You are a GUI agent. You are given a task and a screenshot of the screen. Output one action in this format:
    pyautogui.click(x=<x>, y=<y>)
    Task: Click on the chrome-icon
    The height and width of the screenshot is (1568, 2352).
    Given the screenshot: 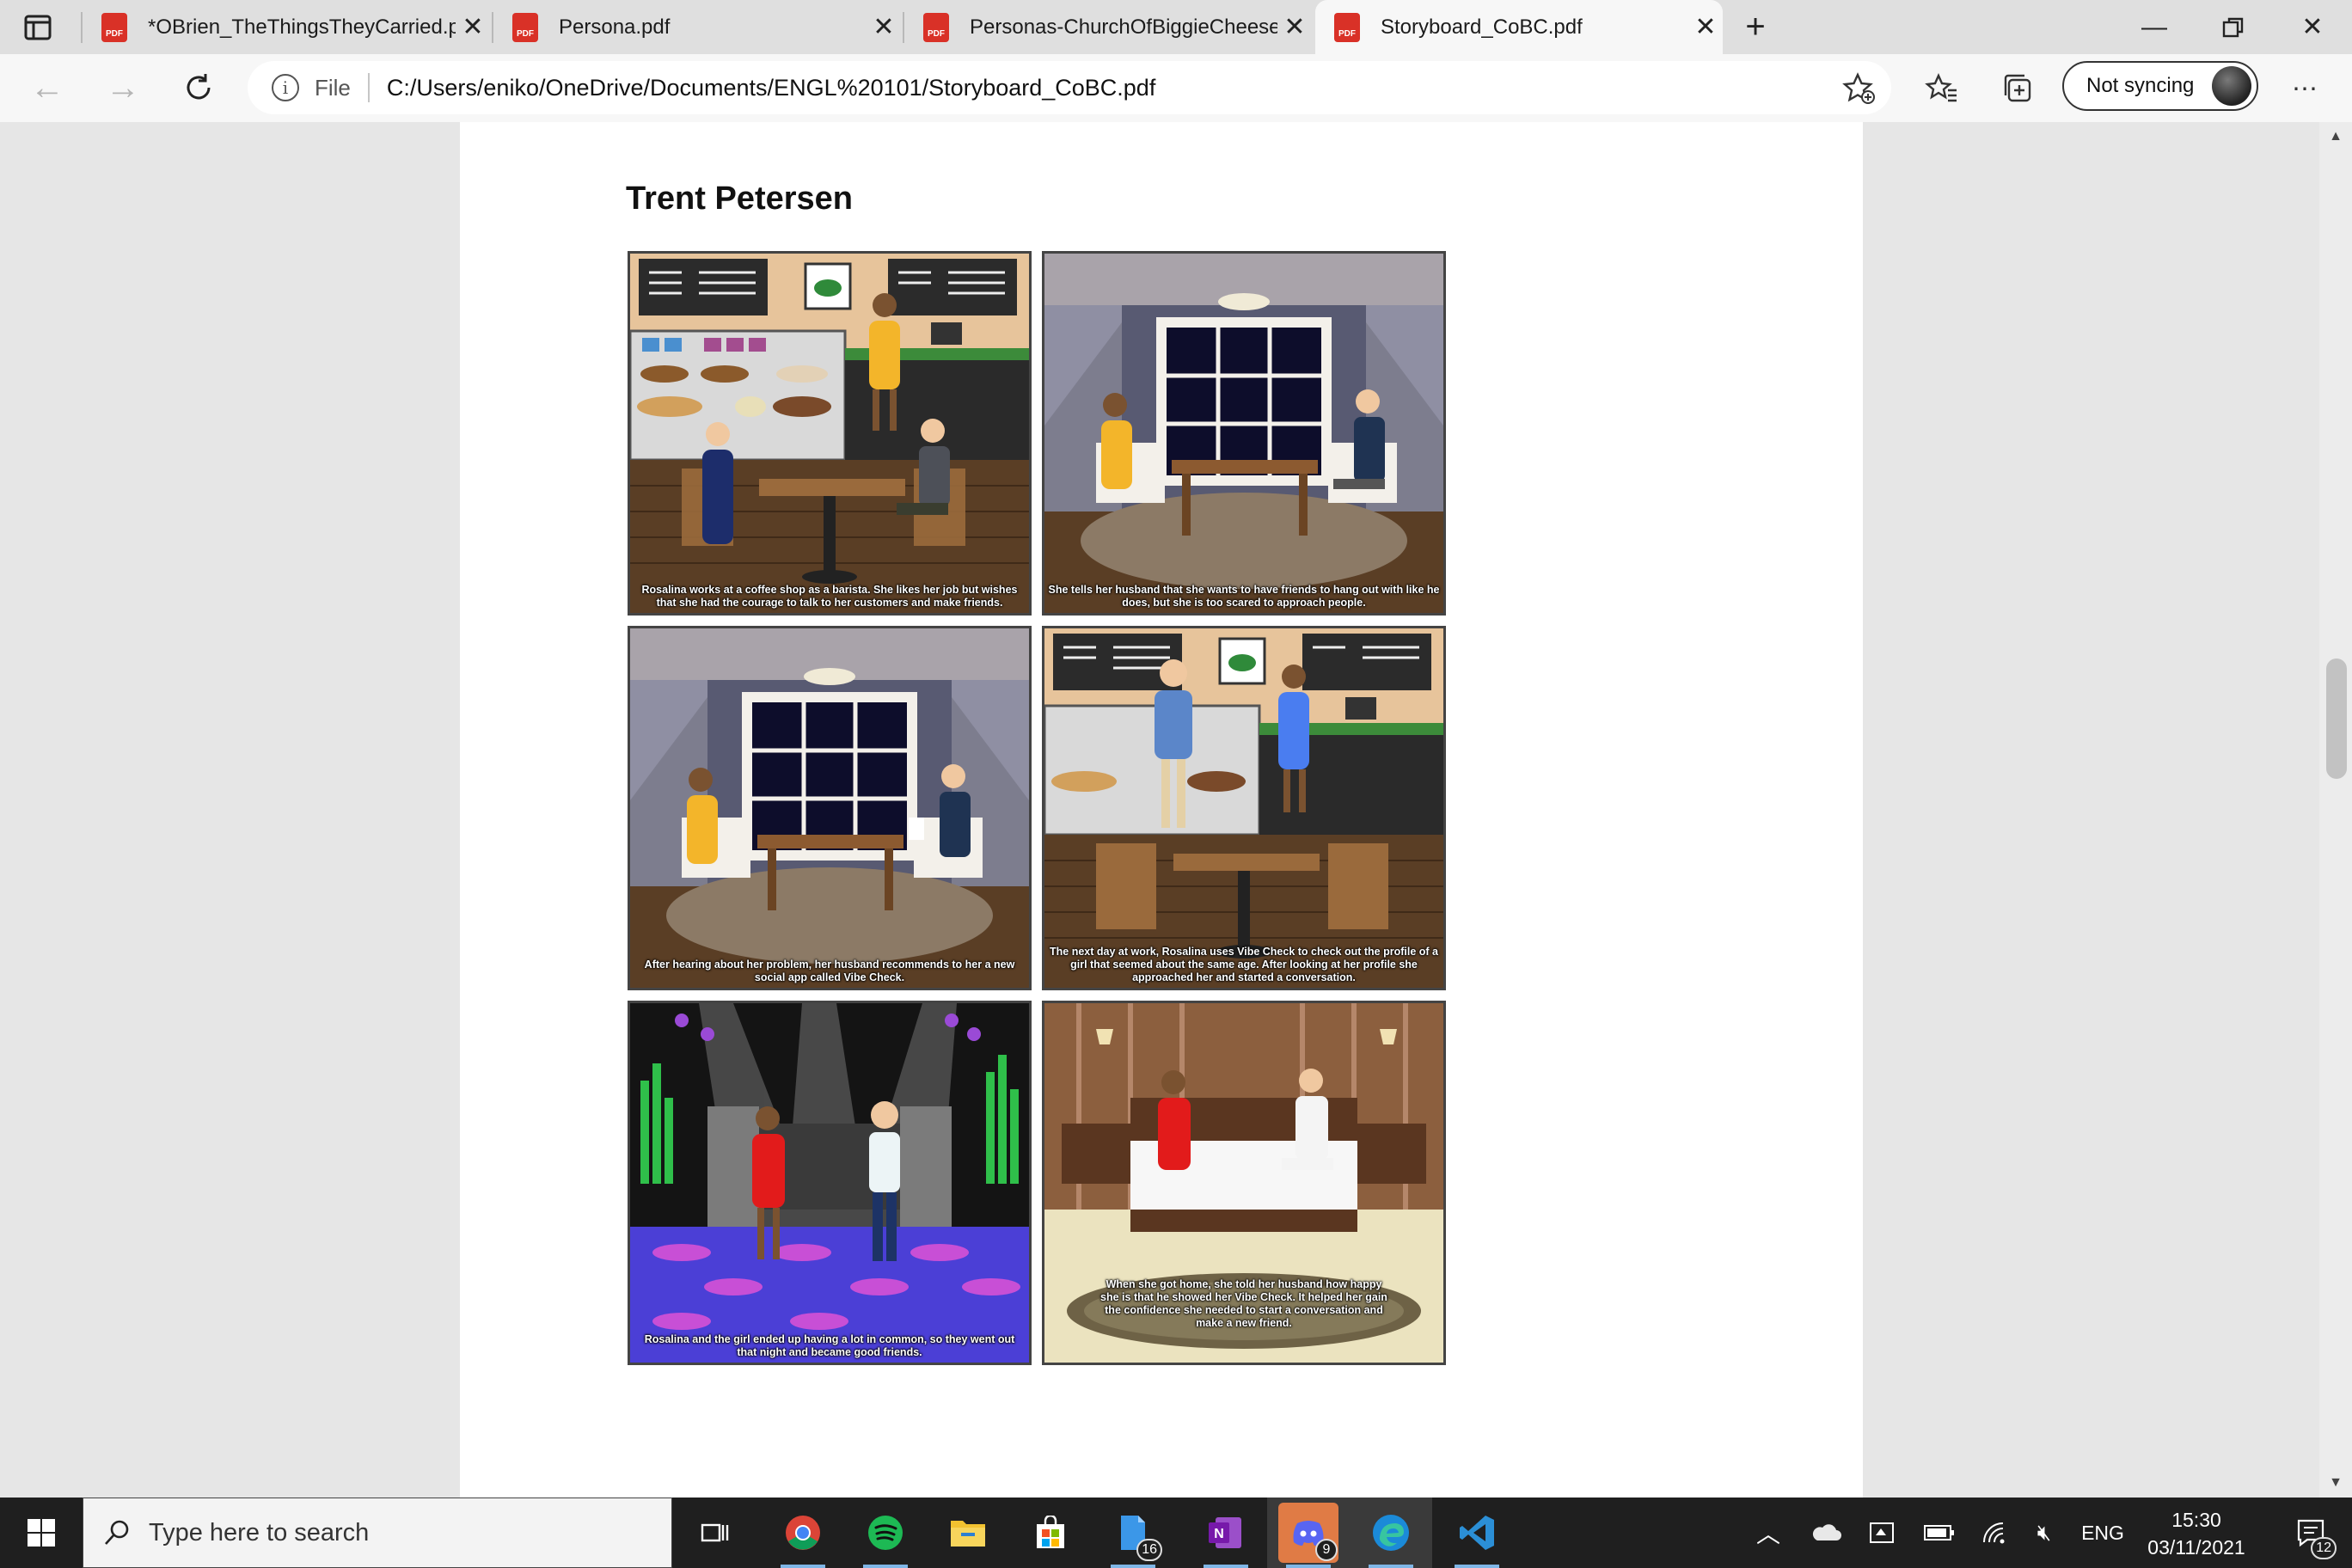 What is the action you would take?
    pyautogui.click(x=803, y=1533)
    